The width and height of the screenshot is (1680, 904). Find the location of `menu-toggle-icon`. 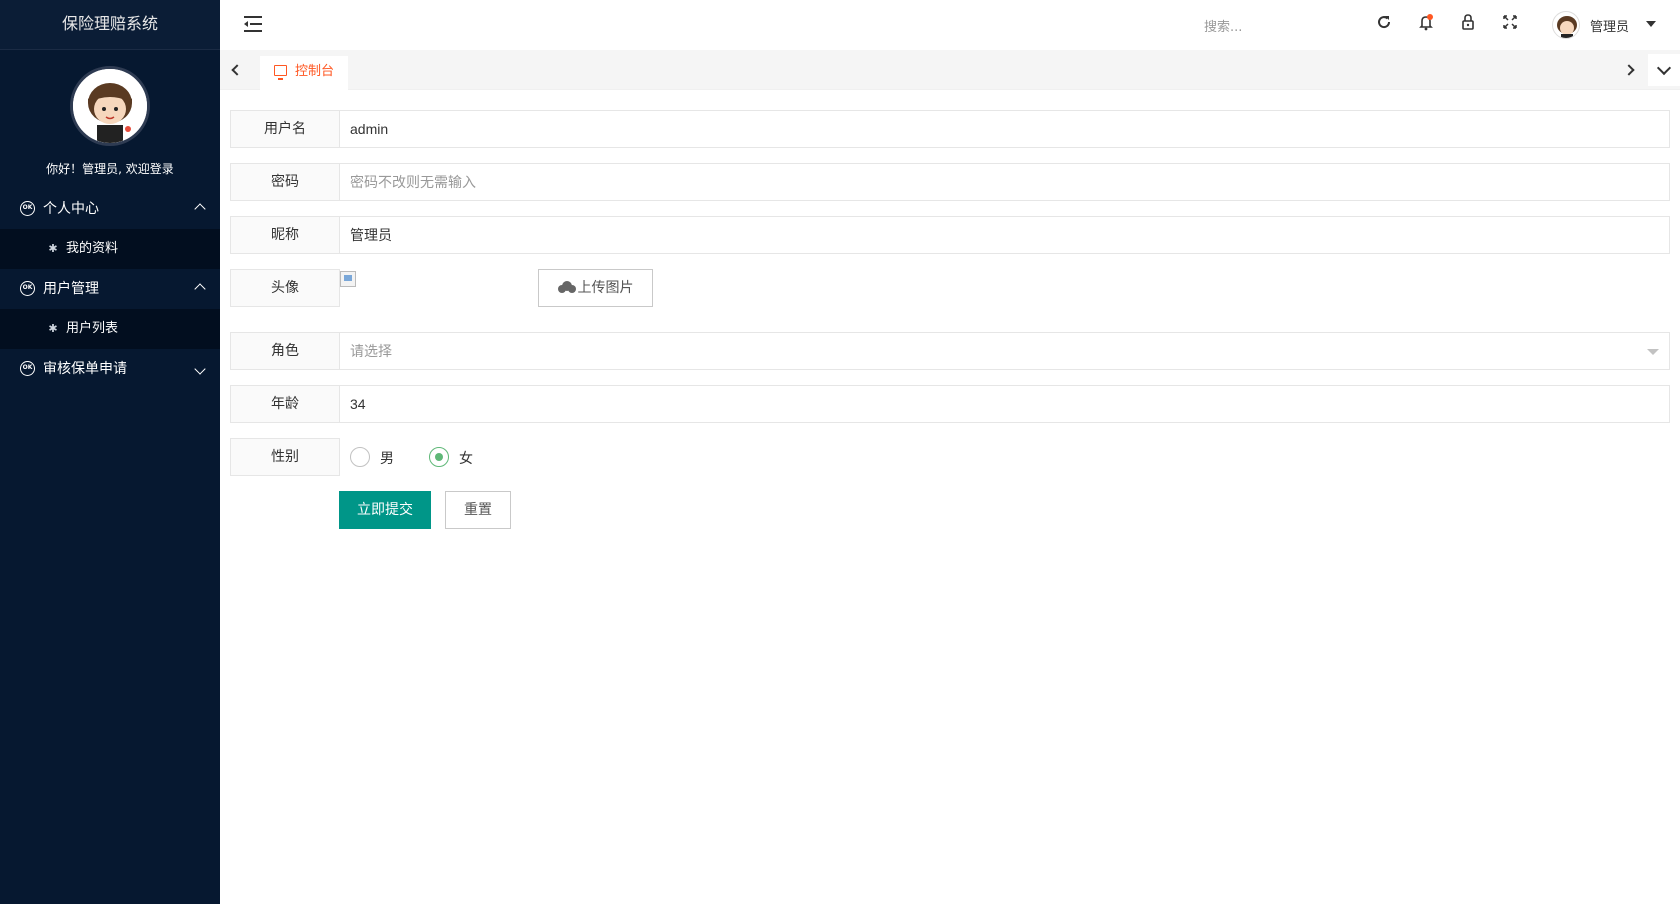

menu-toggle-icon is located at coordinates (253, 24).